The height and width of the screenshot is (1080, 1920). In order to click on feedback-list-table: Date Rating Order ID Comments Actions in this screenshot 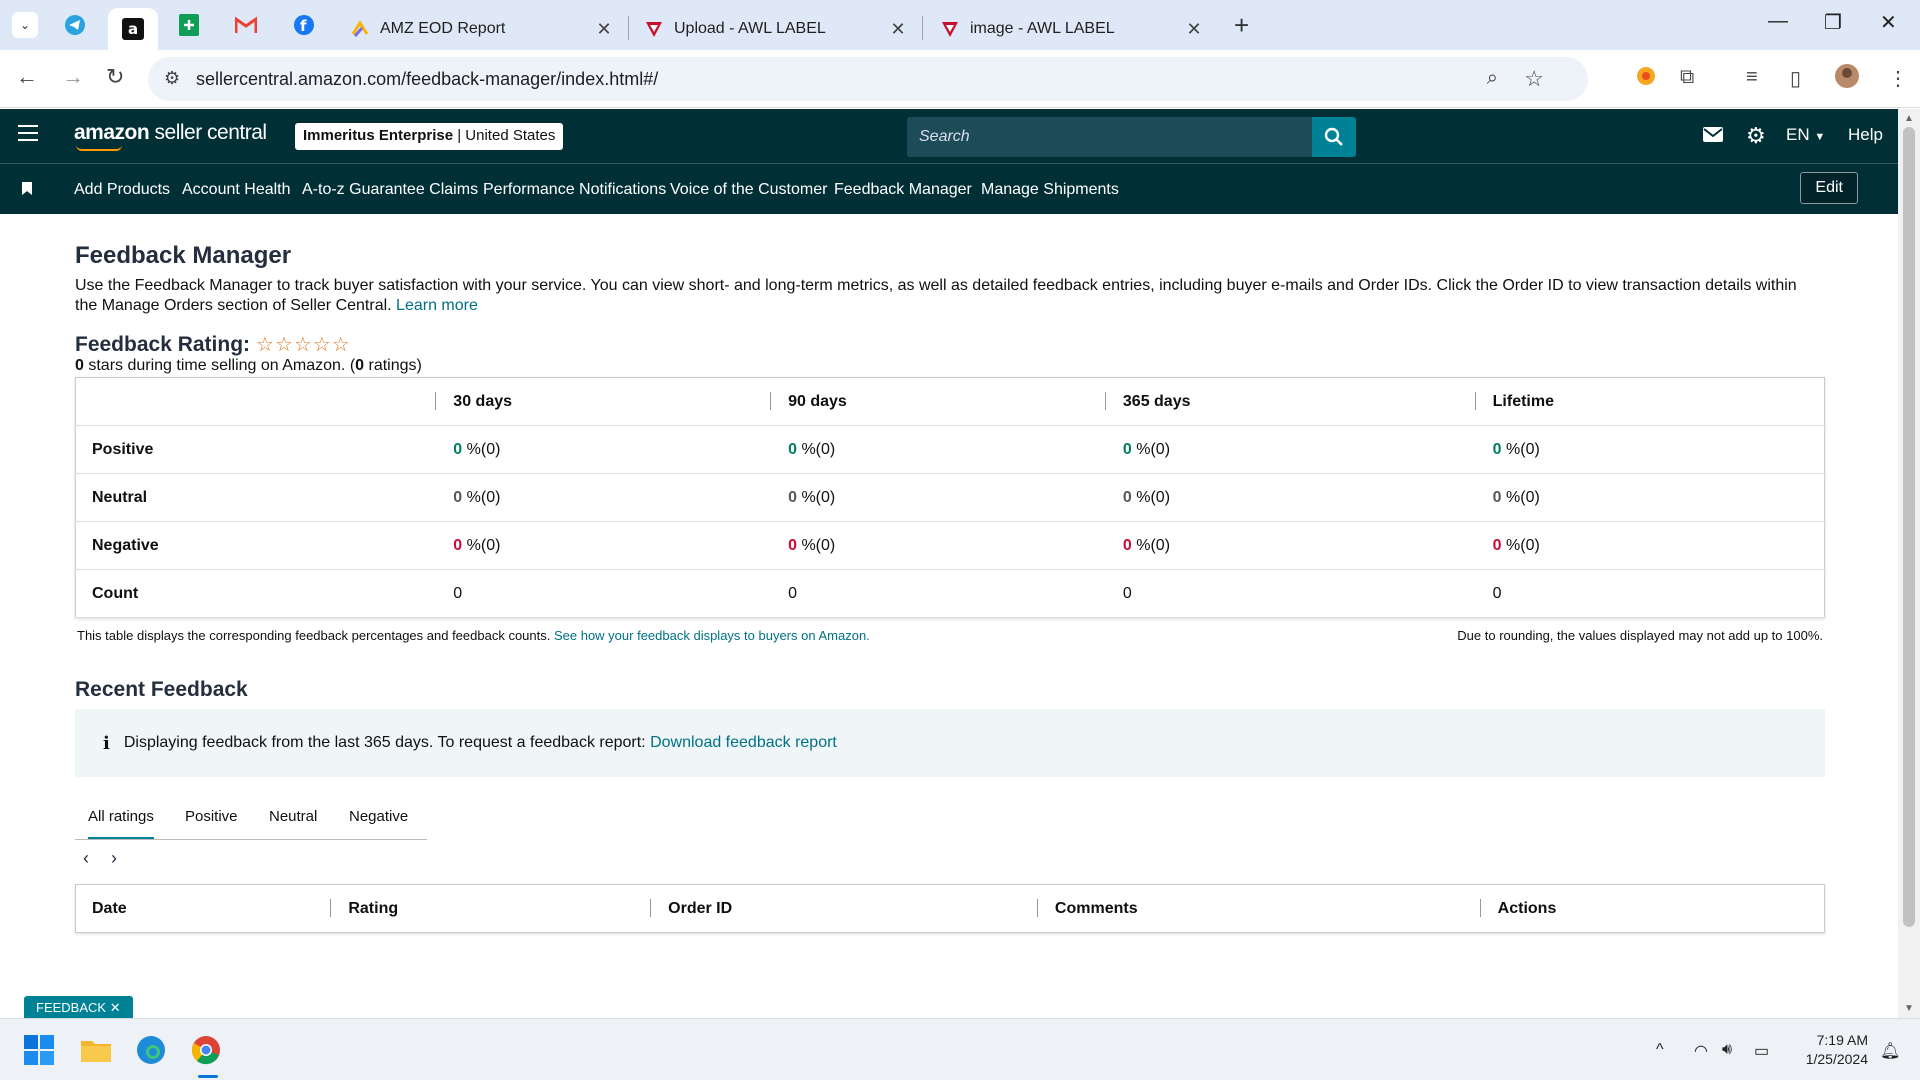, I will do `click(950, 908)`.